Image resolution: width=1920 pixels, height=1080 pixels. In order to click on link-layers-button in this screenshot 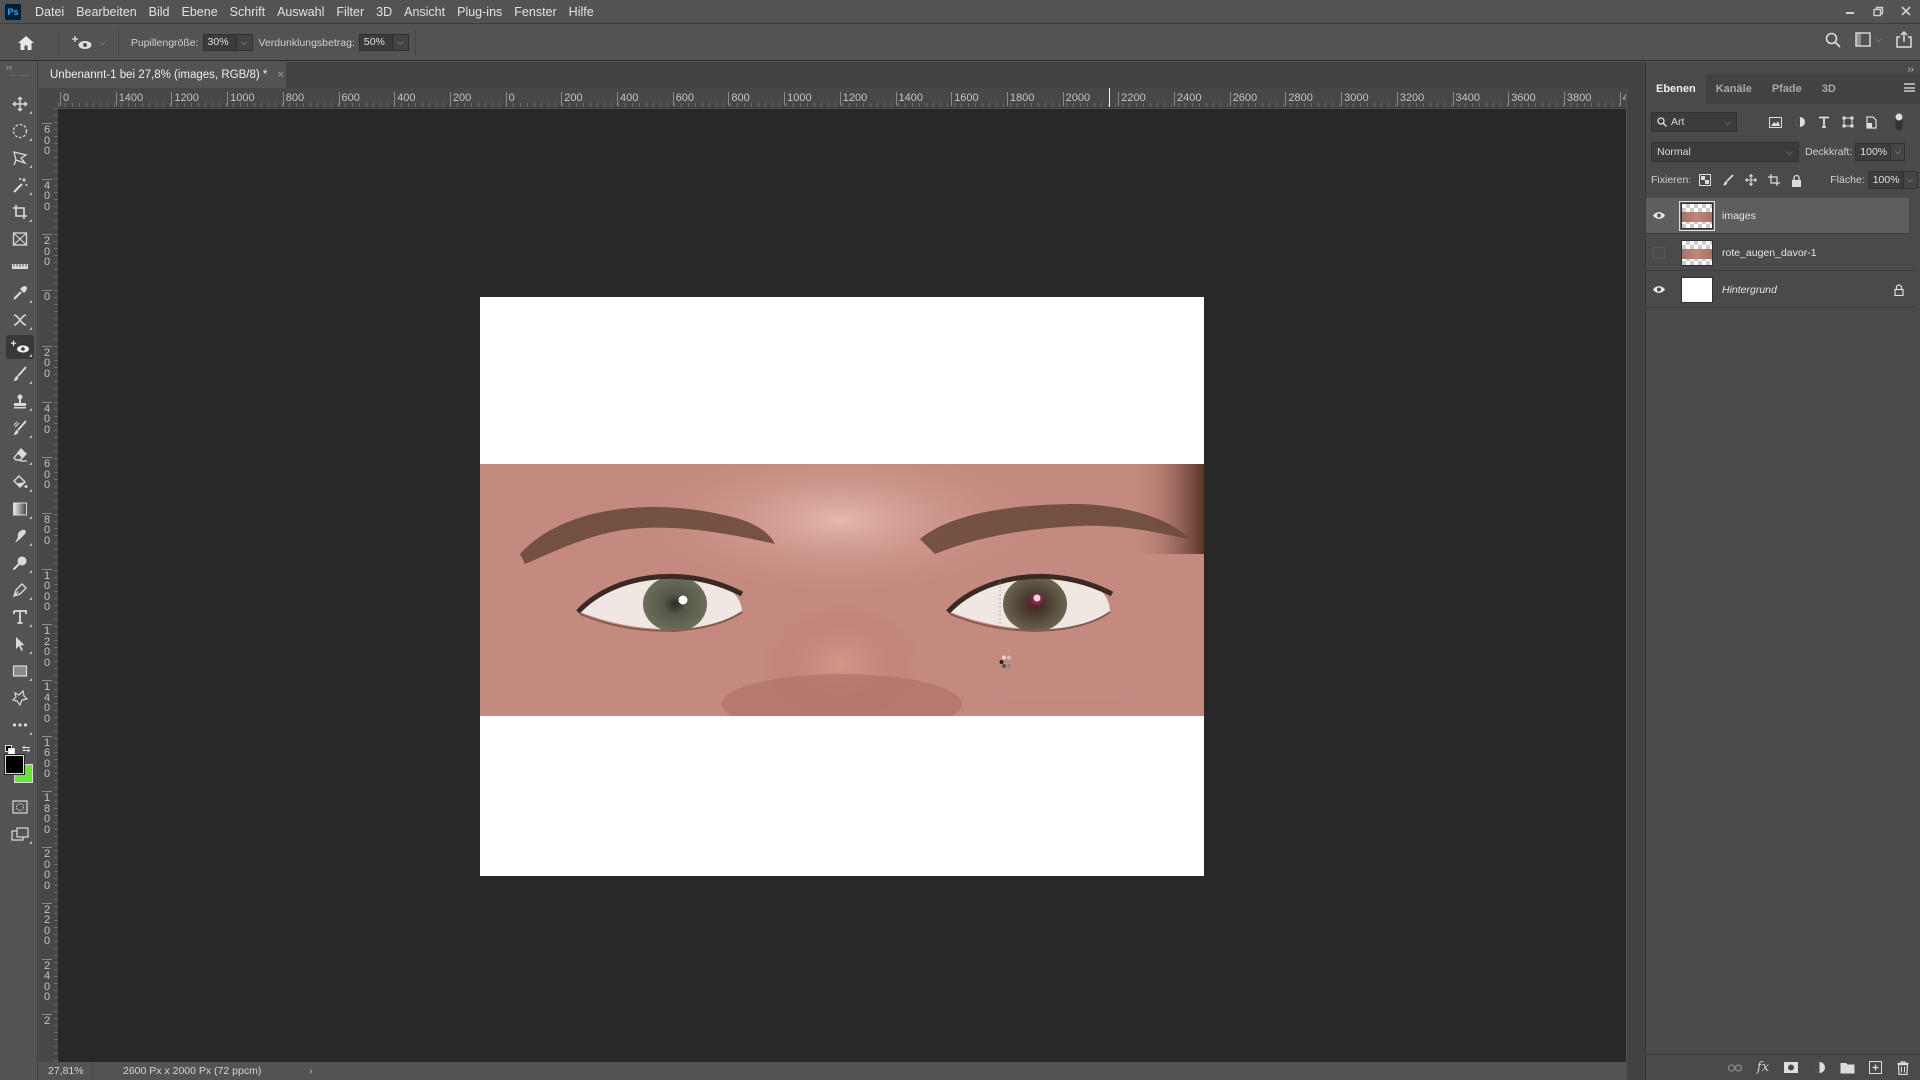, I will do `click(1735, 1068)`.